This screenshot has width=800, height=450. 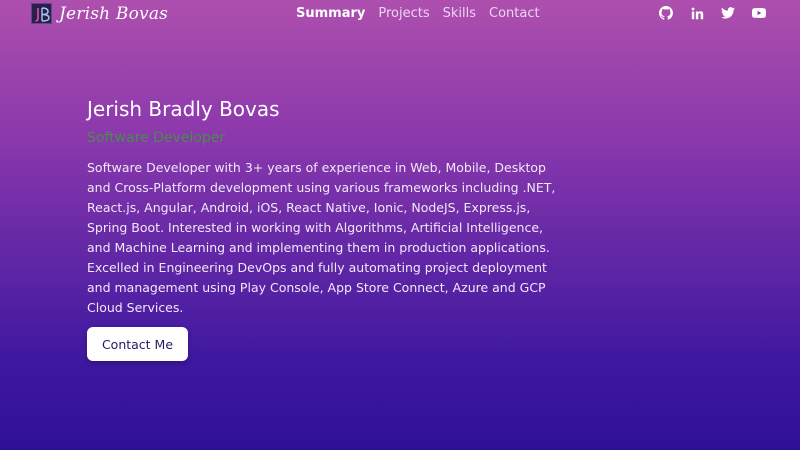 I want to click on youtube-icon, so click(x=759, y=13).